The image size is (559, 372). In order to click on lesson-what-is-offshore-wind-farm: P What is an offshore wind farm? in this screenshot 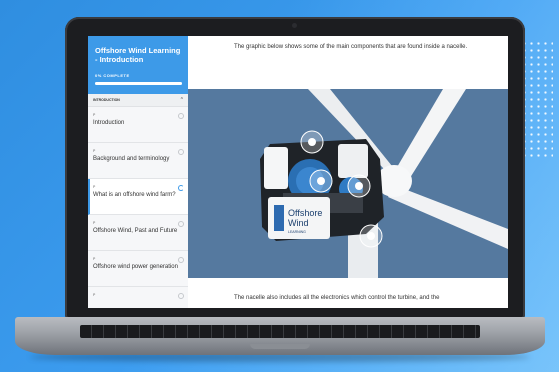, I will do `click(138, 197)`.